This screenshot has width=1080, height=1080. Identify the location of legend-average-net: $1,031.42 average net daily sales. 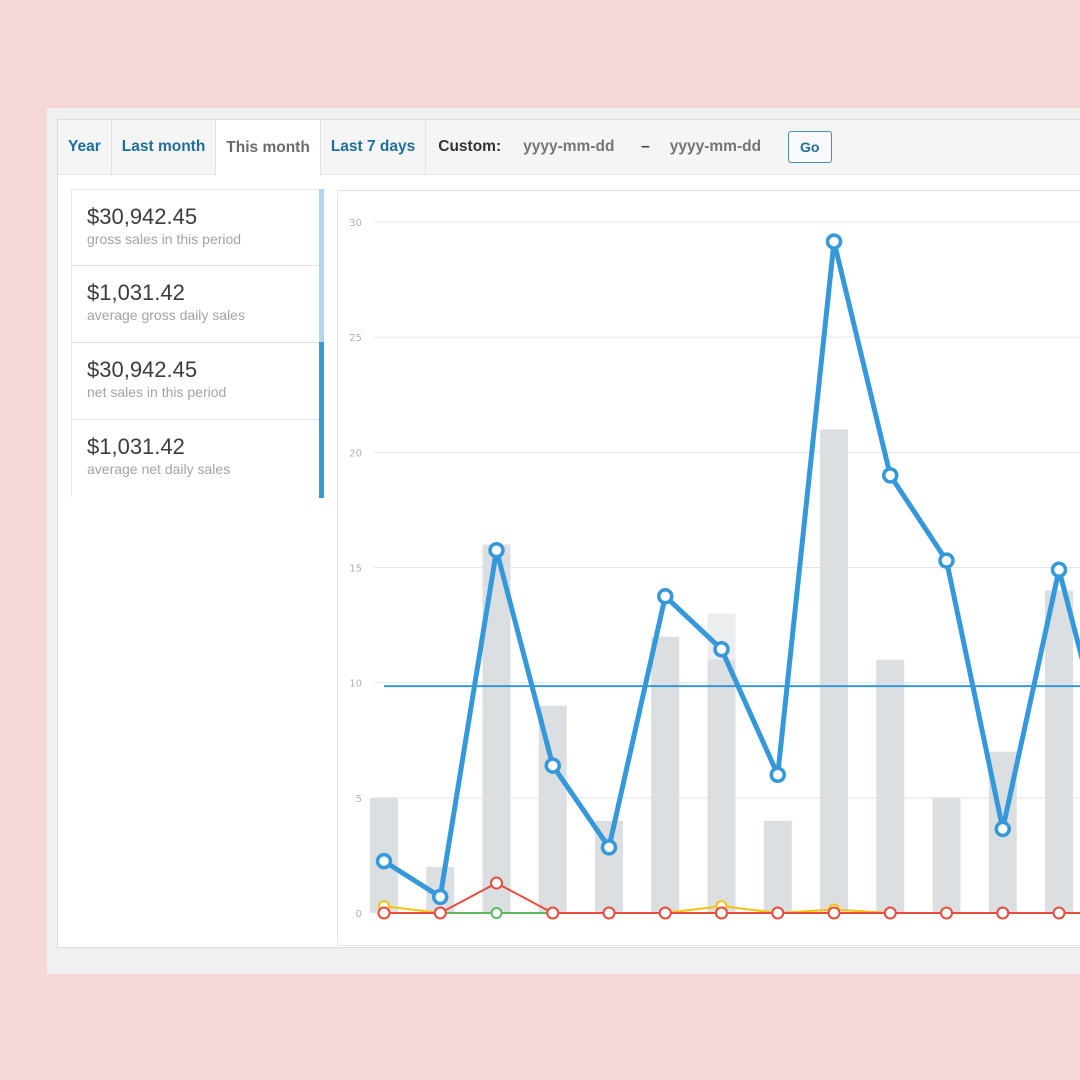
(197, 458).